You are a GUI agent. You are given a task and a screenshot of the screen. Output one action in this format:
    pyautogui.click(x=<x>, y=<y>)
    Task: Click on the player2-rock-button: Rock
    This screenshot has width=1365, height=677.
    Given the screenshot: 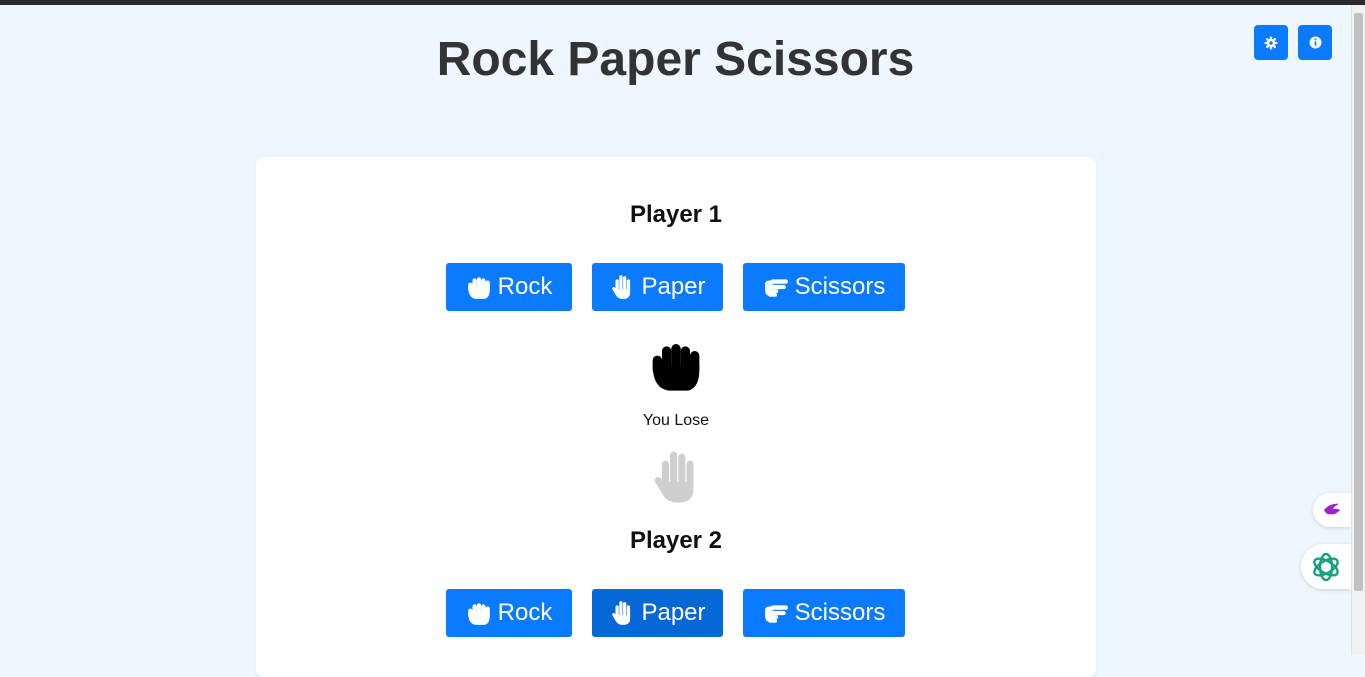 What is the action you would take?
    pyautogui.click(x=509, y=613)
    